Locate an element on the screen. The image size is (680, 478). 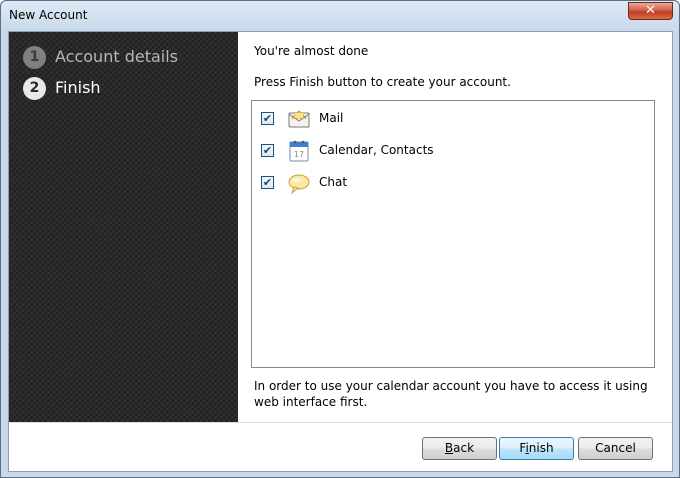
step-number-badge: 2 is located at coordinates (34, 88).